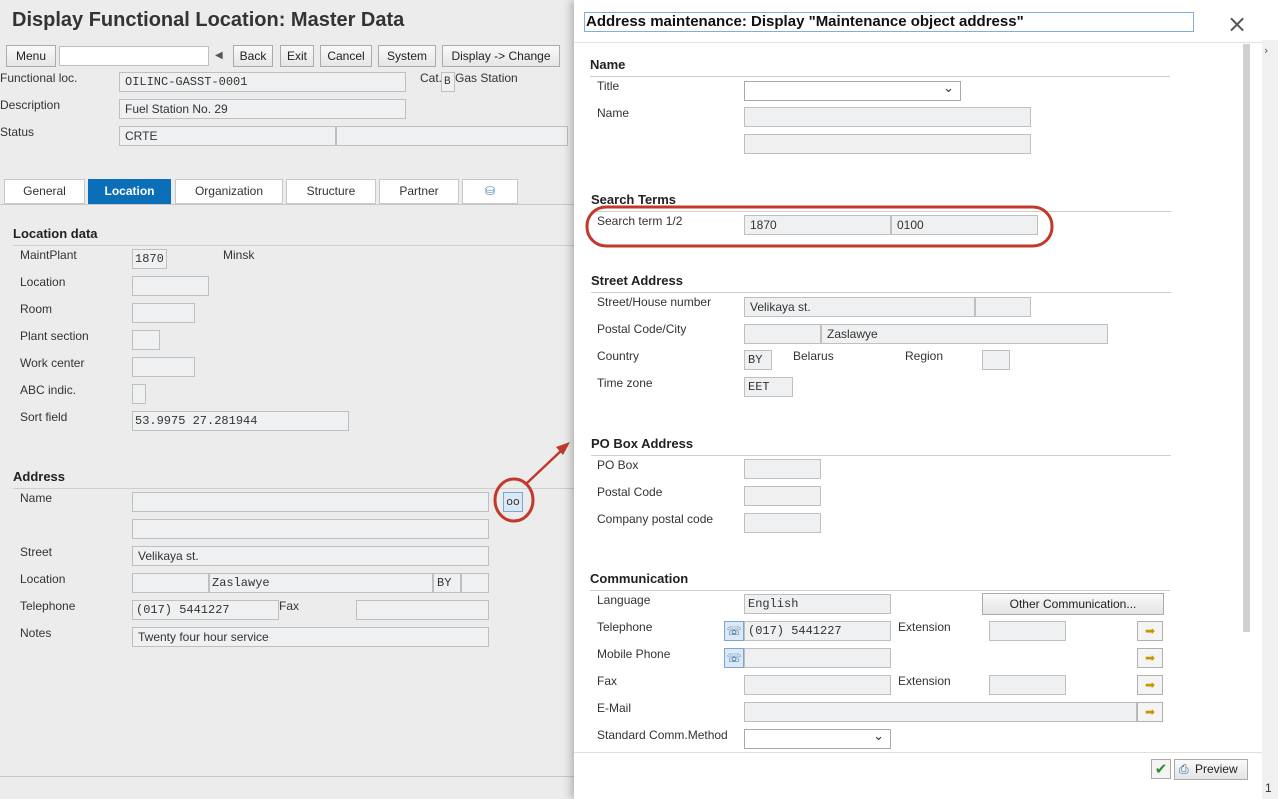  I want to click on pobox-postal-field, so click(782, 496).